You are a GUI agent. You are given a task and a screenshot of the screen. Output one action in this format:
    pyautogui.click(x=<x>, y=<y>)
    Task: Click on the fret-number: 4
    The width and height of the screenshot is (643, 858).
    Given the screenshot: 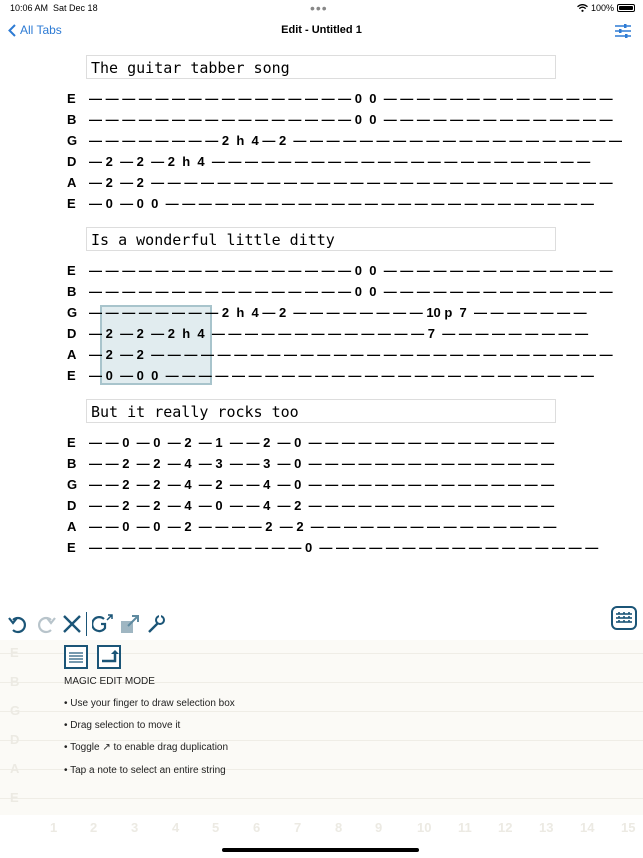 What is the action you would take?
    pyautogui.click(x=176, y=827)
    